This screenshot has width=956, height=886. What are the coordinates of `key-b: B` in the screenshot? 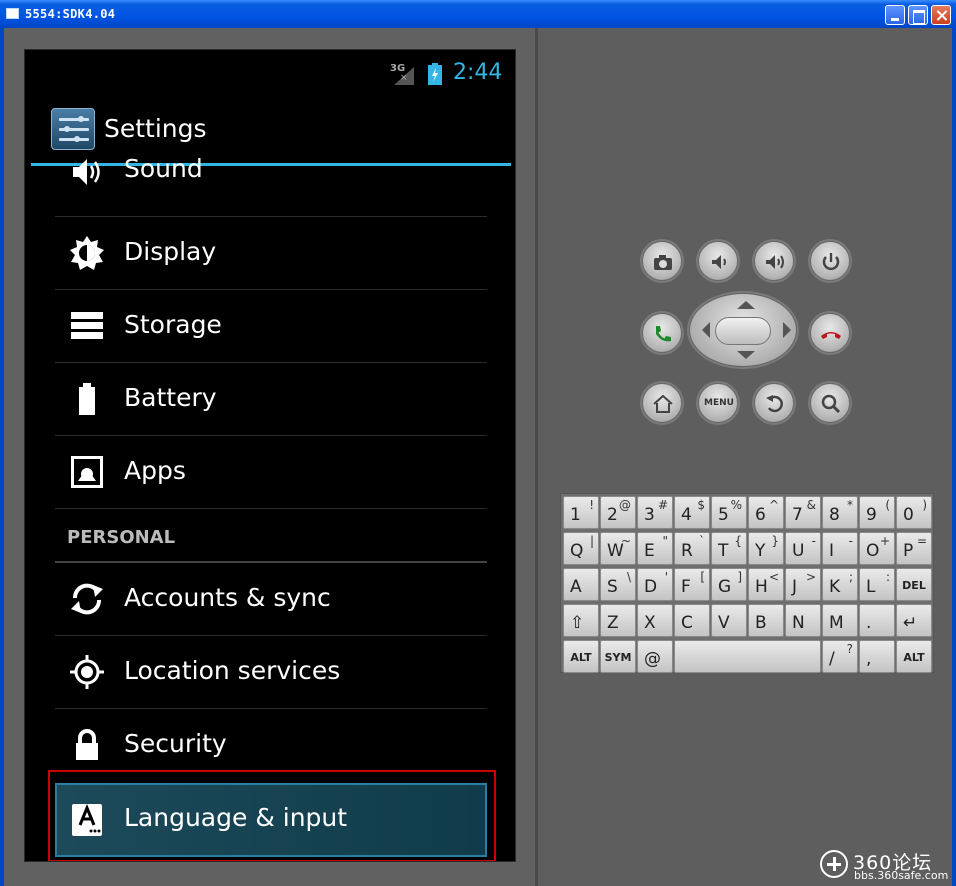 It's located at (766, 620).